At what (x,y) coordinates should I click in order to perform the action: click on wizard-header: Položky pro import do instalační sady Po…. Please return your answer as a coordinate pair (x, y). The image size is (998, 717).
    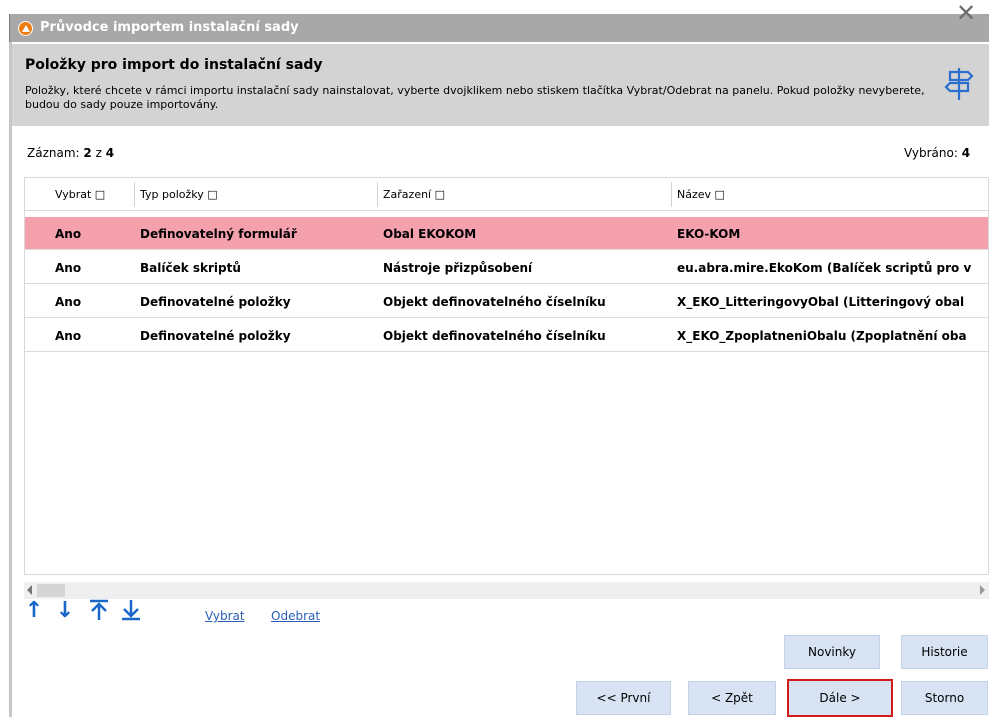
    Looking at the image, I should click on (500, 85).